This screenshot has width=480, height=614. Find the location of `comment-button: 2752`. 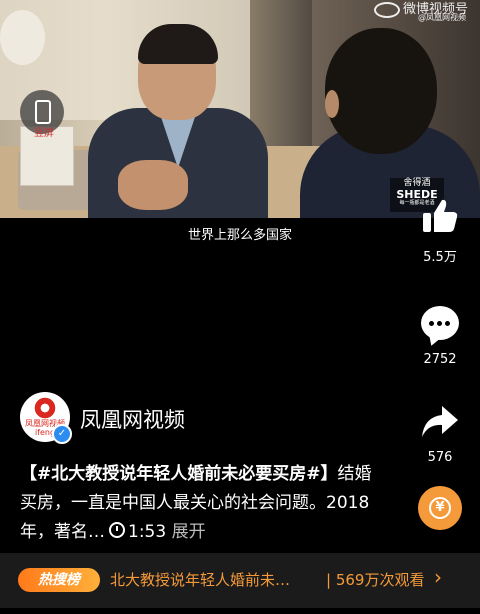

comment-button: 2752 is located at coordinates (440, 336).